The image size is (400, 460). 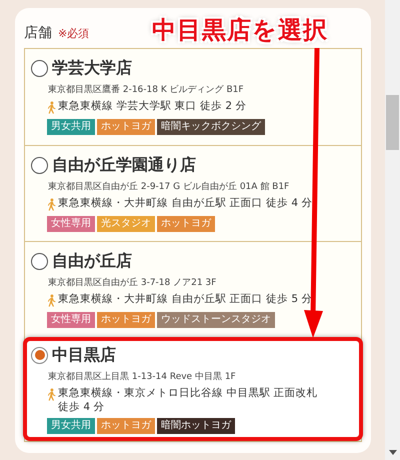 I want to click on category-tag: ウッドストーンスタジオ, so click(x=216, y=320).